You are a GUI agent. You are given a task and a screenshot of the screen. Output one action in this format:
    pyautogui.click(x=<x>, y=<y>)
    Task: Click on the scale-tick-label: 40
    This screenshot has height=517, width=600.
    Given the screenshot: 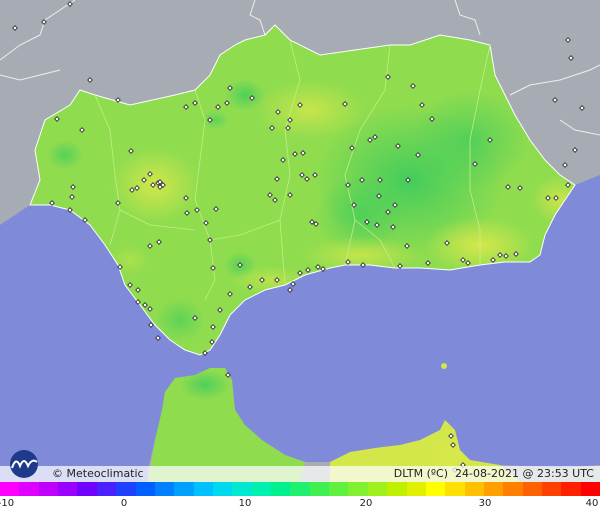 What is the action you would take?
    pyautogui.click(x=592, y=503)
    